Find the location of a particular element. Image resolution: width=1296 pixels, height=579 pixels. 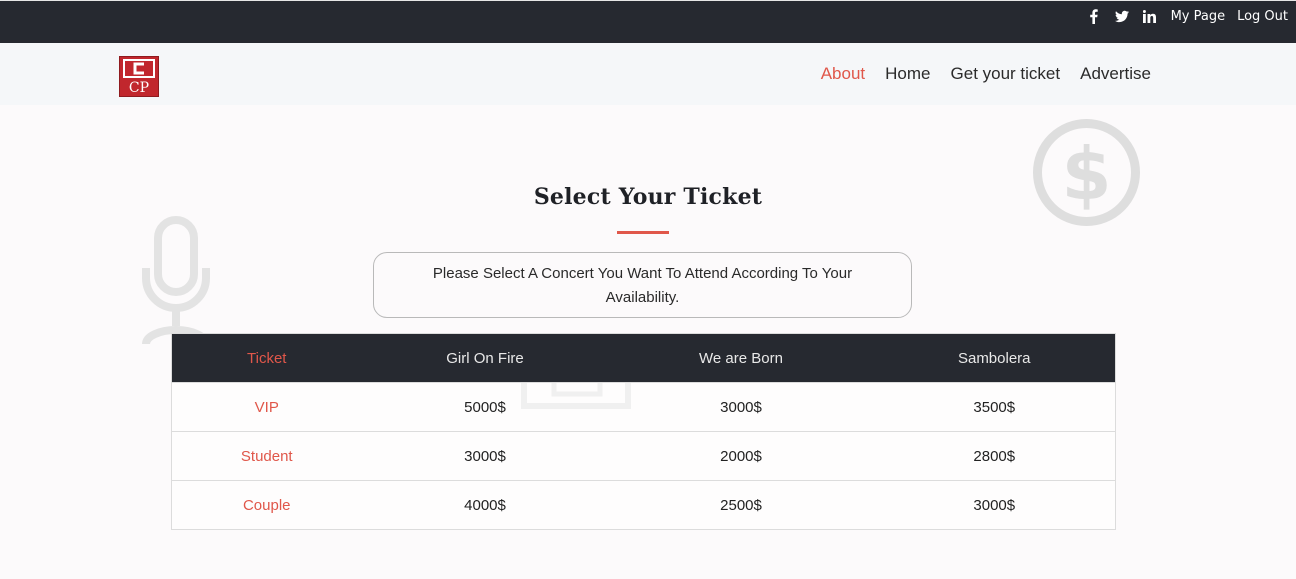

price-cell: 3500$ is located at coordinates (994, 407).